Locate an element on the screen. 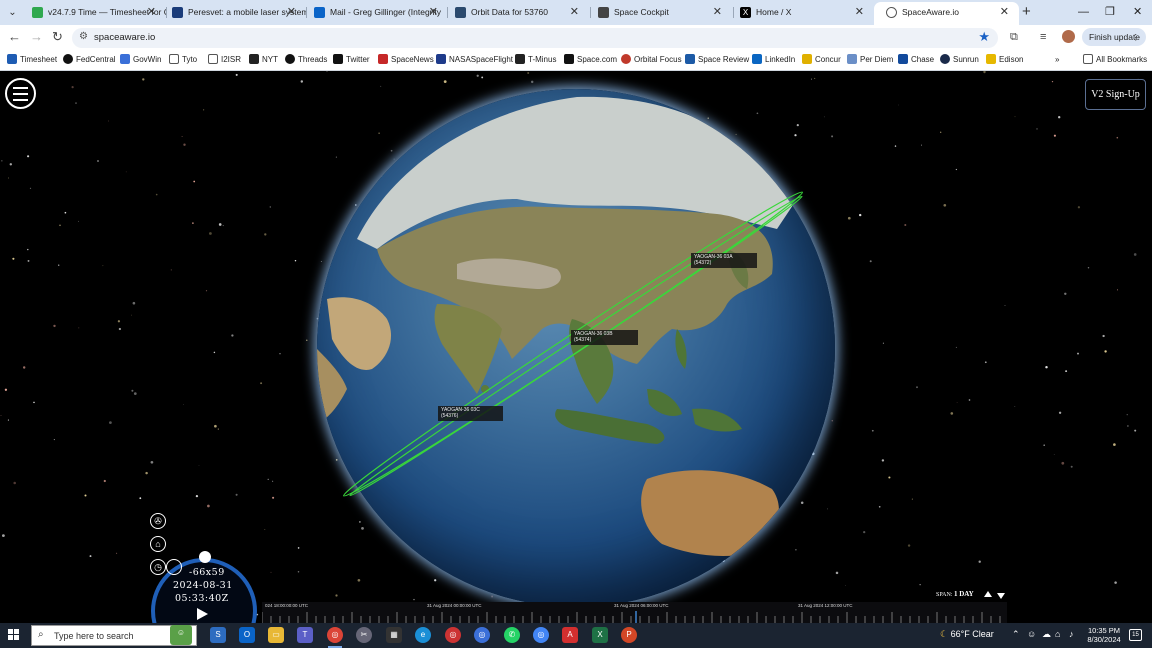  satellite-label-03b: YAOGAN-36 03B (54374) is located at coordinates (604, 337).